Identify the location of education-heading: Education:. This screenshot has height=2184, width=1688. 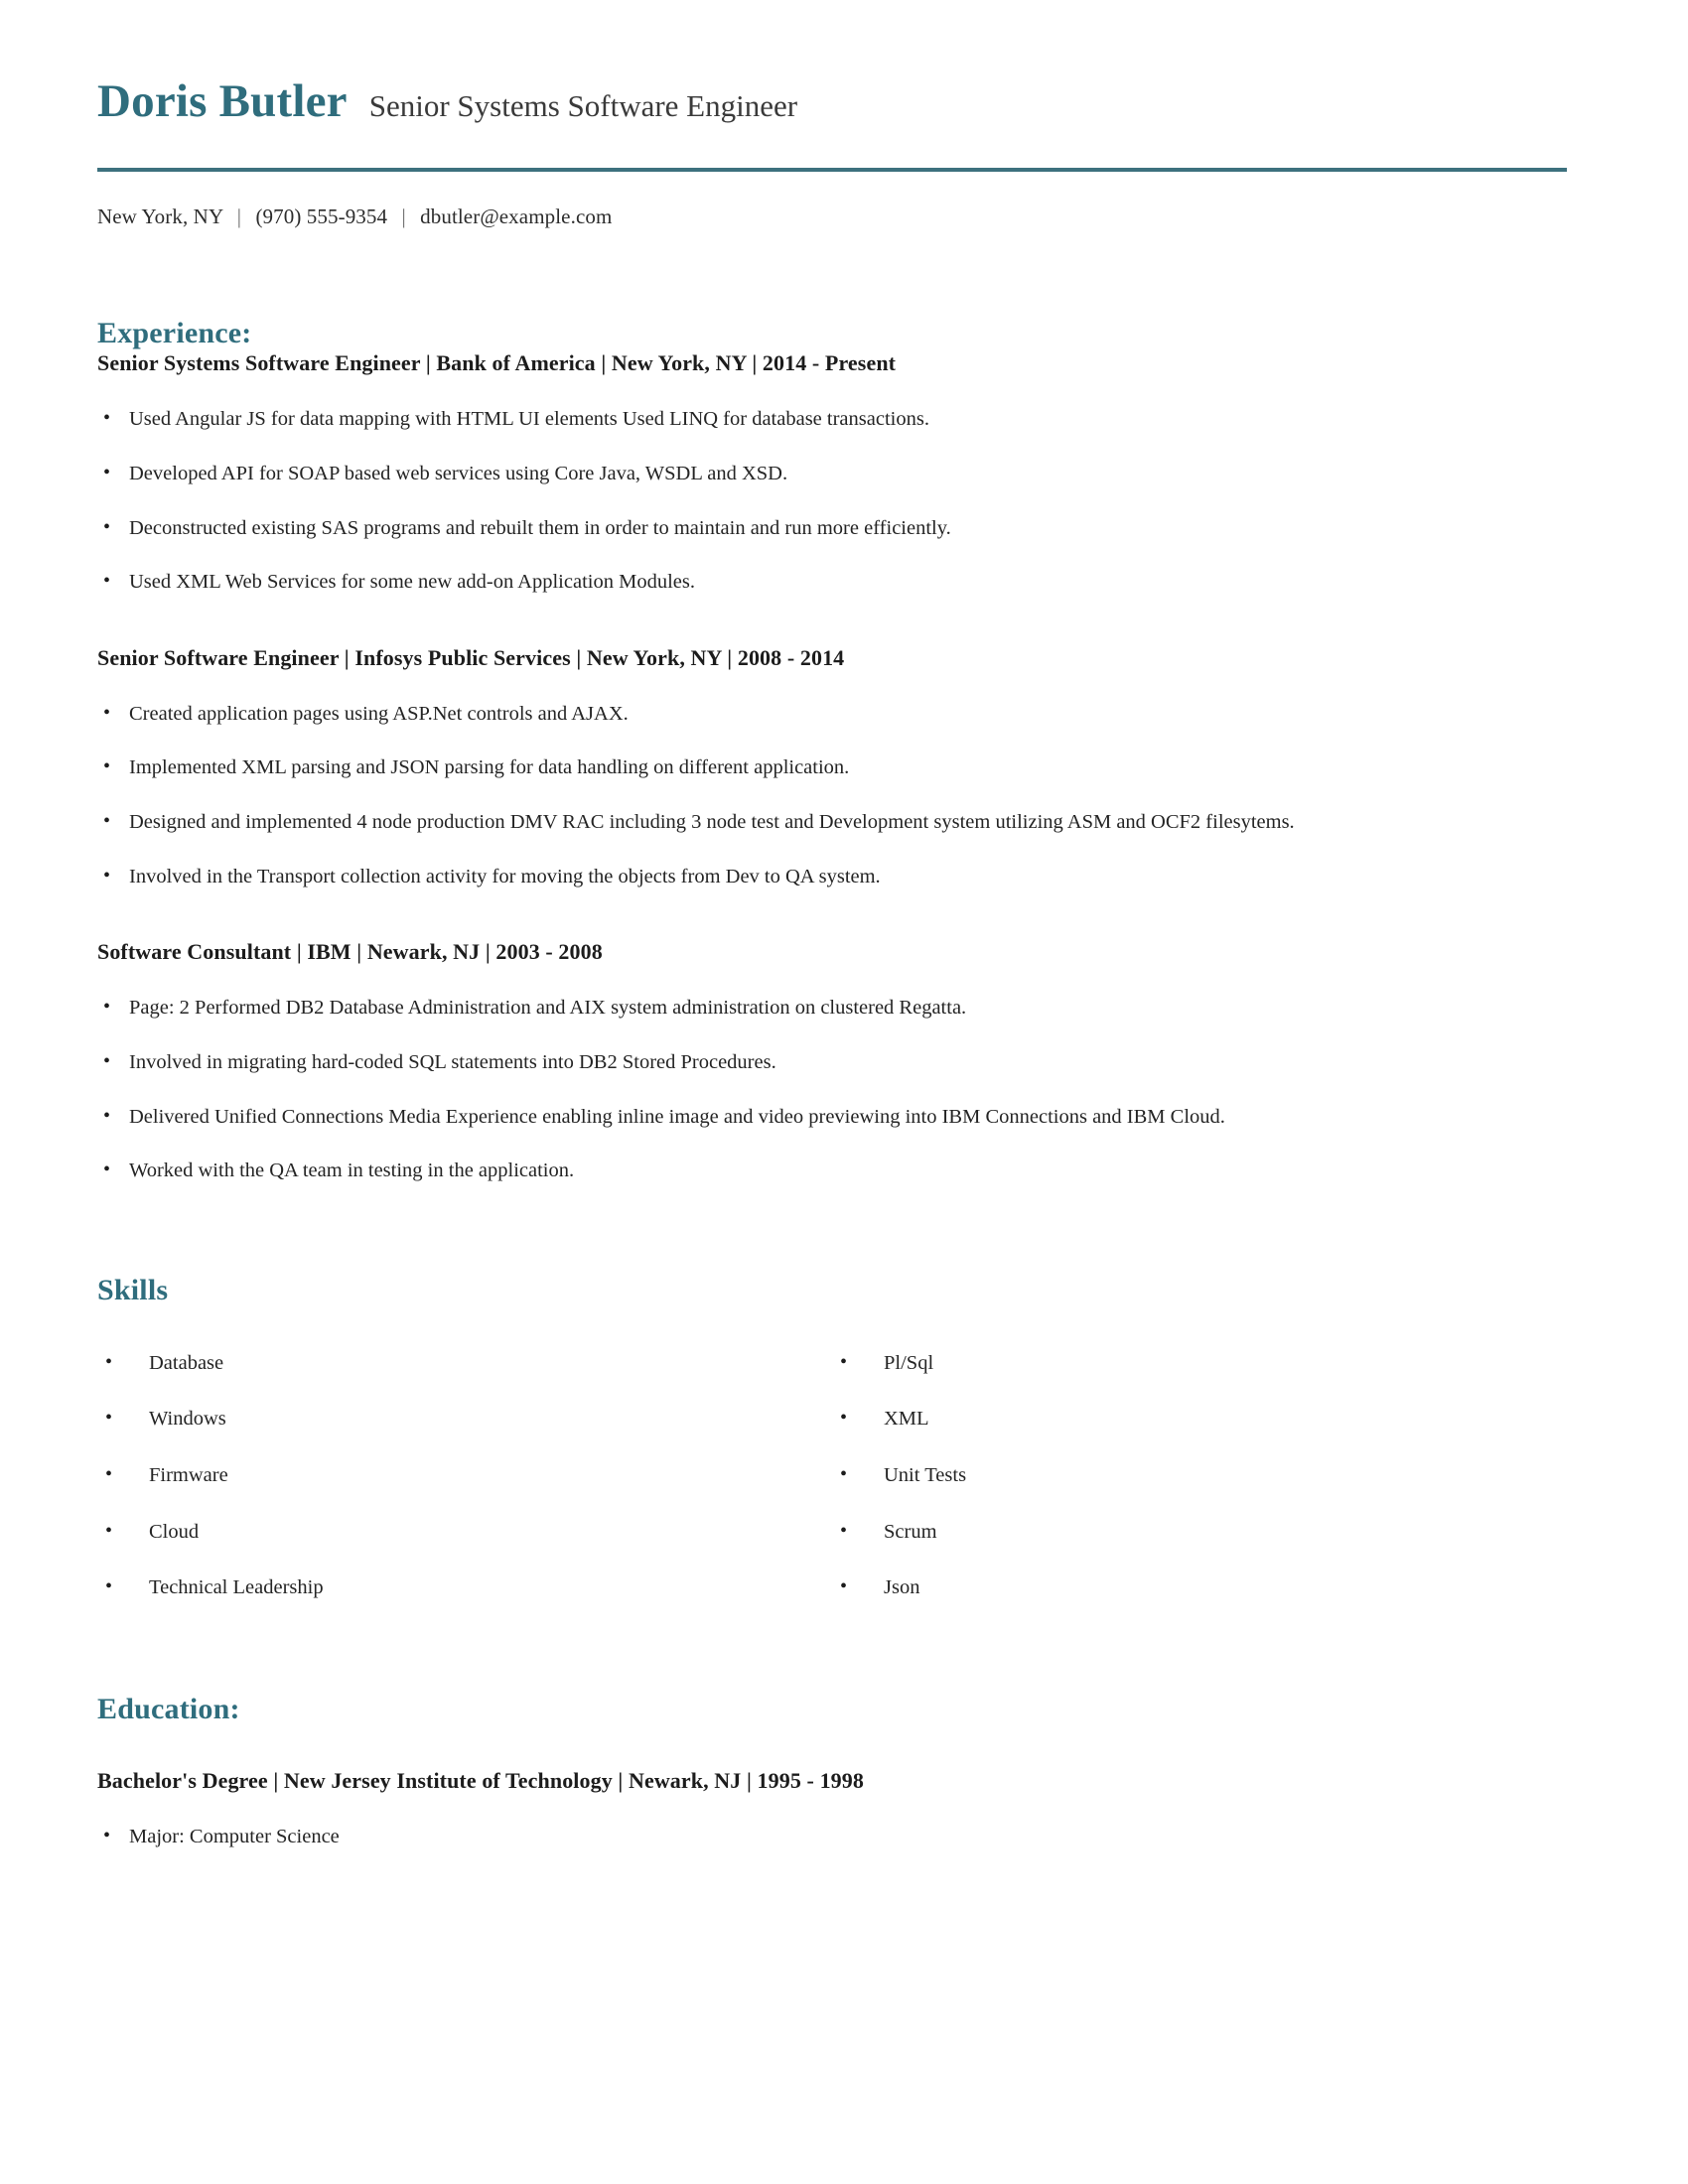
(168, 1708).